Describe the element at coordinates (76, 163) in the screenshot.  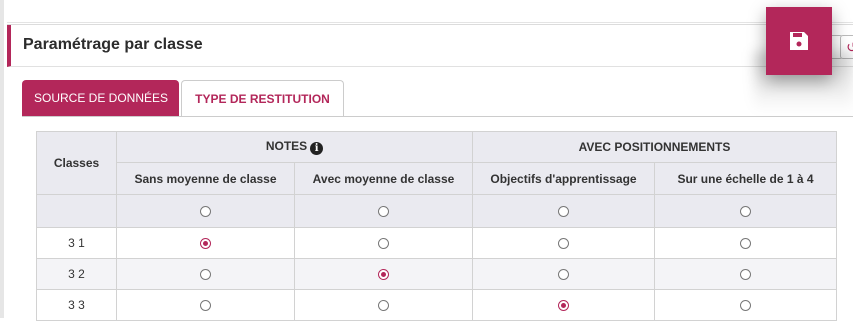
I see `classes-header: Classes` at that location.